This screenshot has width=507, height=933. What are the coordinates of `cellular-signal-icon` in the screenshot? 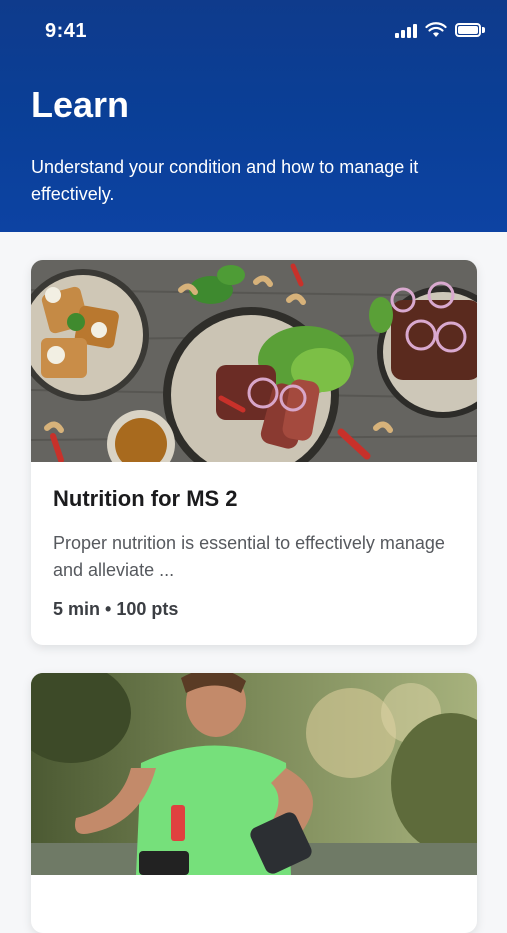 It's located at (406, 30).